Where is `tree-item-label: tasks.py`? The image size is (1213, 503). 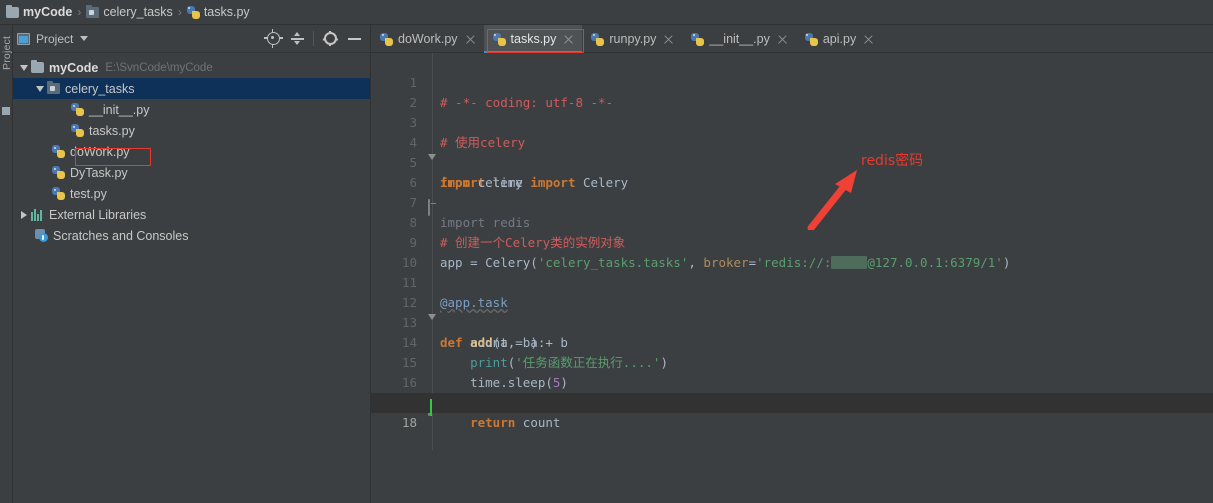
tree-item-label: tasks.py is located at coordinates (112, 130).